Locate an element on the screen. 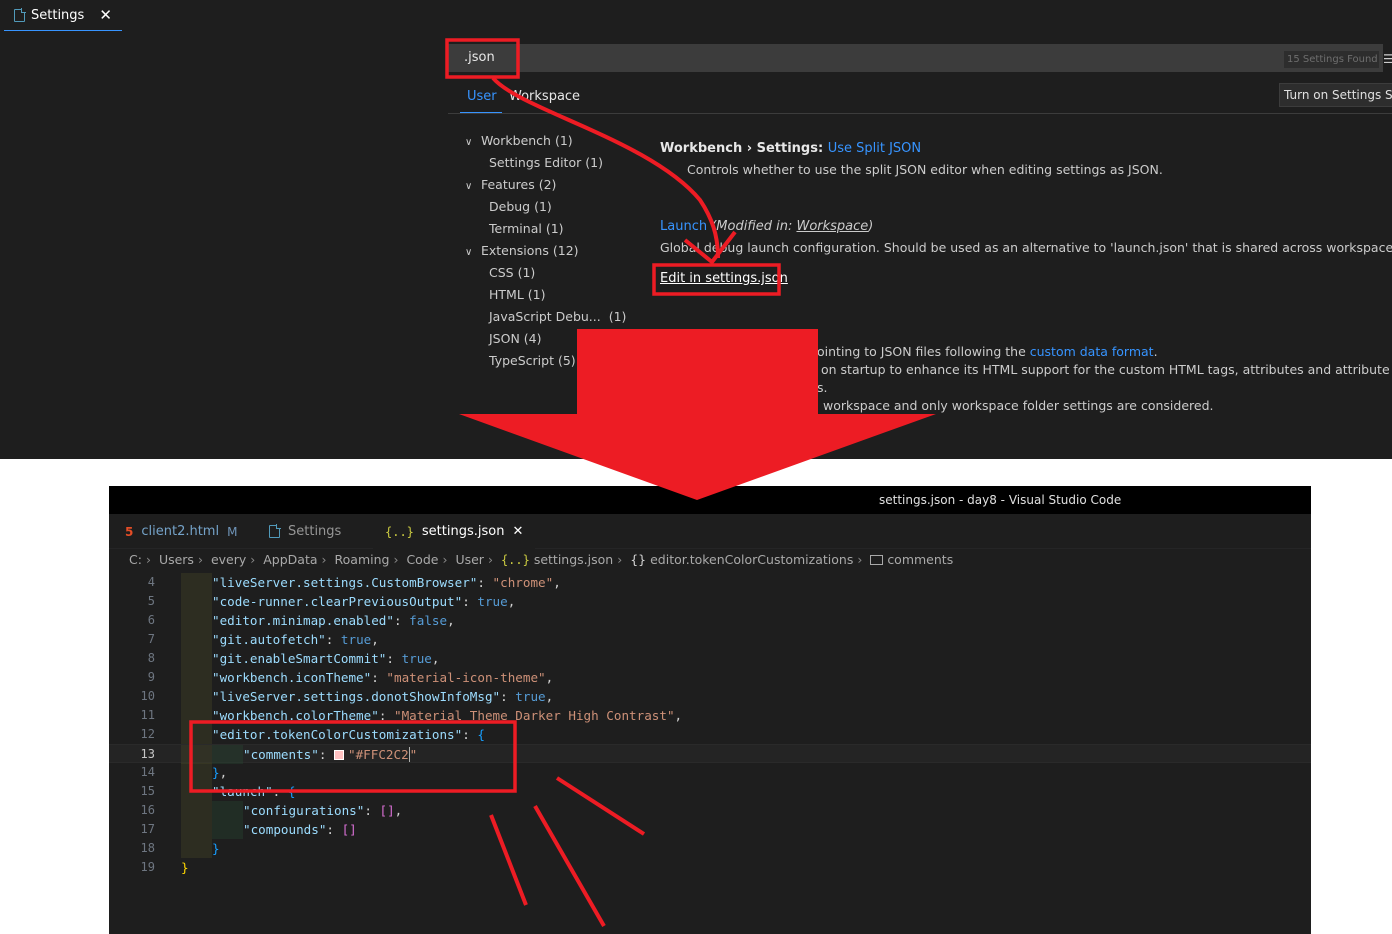  tab-settings-json: {..} settings.json ✕ is located at coordinates (454, 531).